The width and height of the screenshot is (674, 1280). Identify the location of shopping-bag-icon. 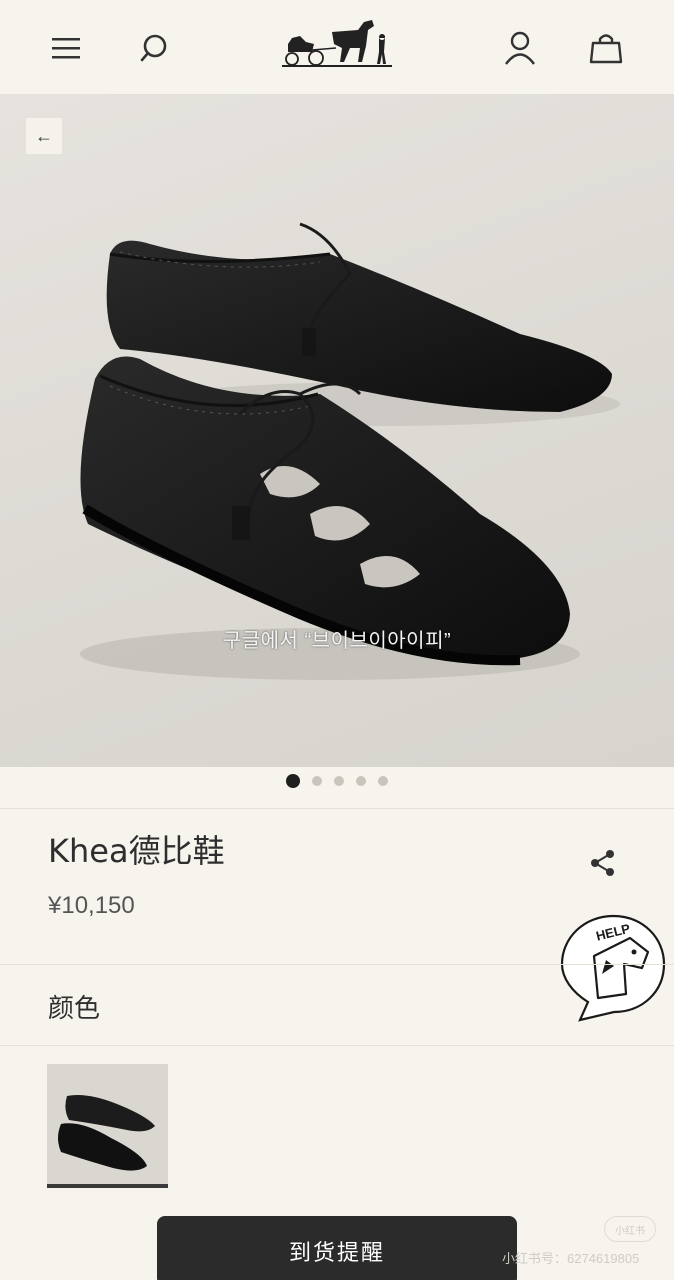
(606, 49).